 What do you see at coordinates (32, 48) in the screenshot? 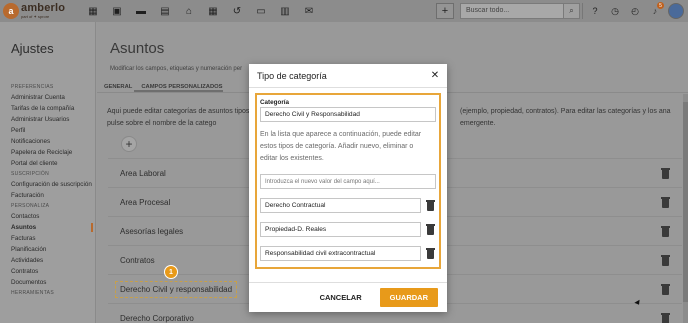
I see `sidebar-title: Ajustes` at bounding box center [32, 48].